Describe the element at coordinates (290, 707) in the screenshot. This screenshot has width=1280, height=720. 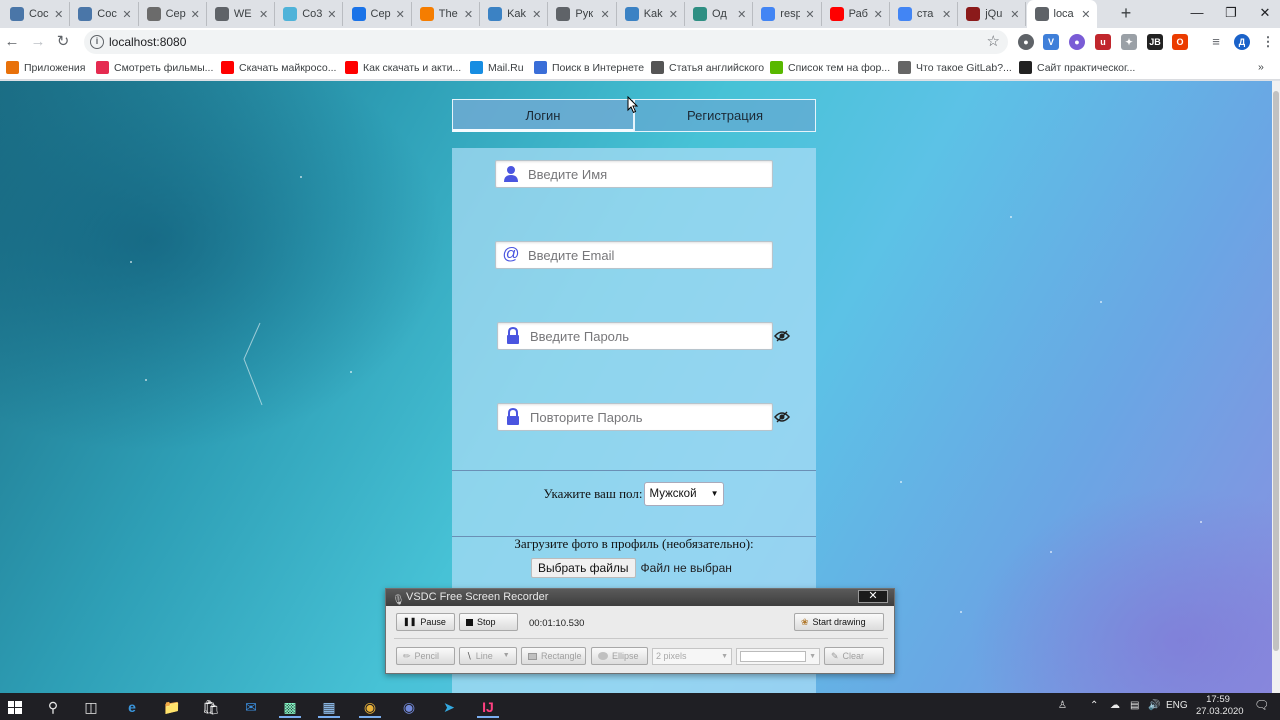
I see `terminal-app-icon: ▩` at that location.